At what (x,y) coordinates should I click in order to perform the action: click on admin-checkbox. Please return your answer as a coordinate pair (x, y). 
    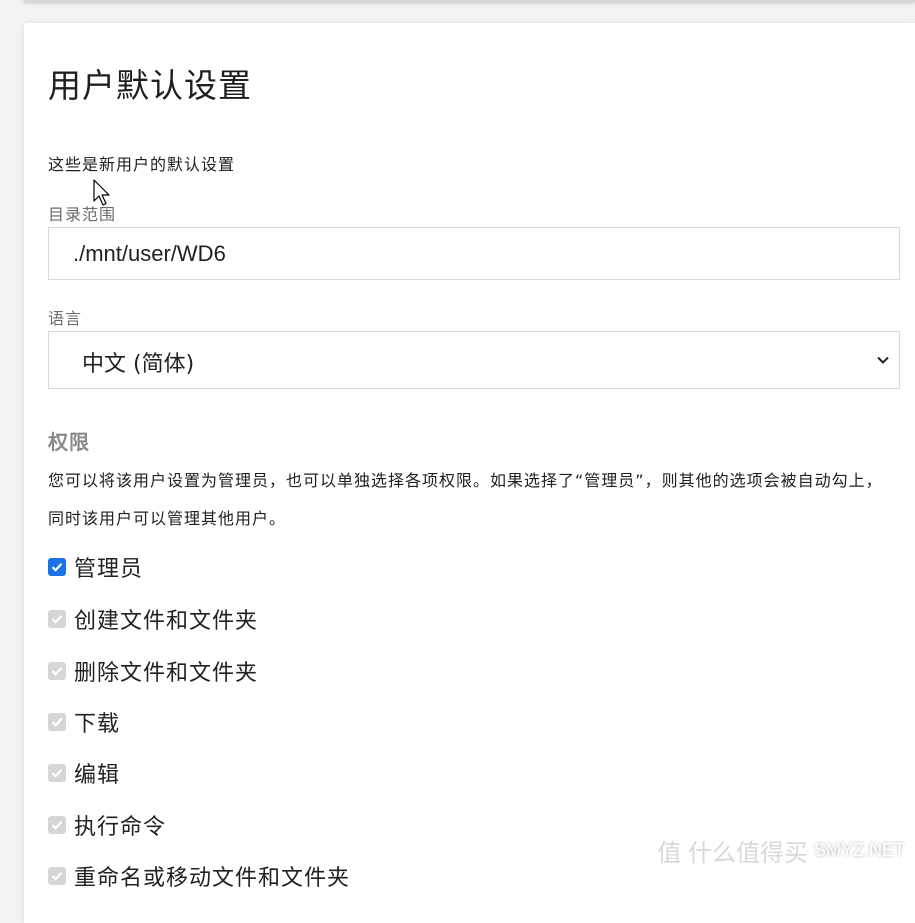
    Looking at the image, I should click on (57, 567).